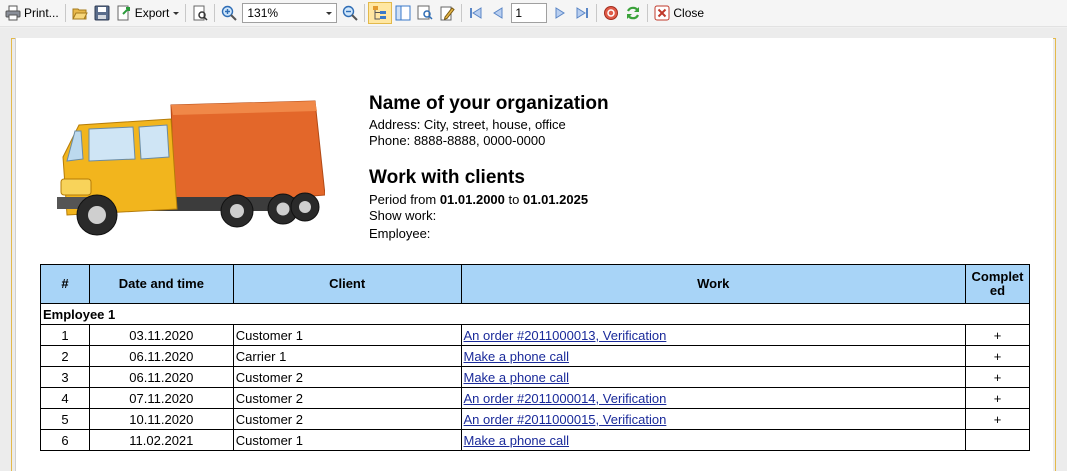  What do you see at coordinates (161, 284) in the screenshot?
I see `column-header-date: Date and time` at bounding box center [161, 284].